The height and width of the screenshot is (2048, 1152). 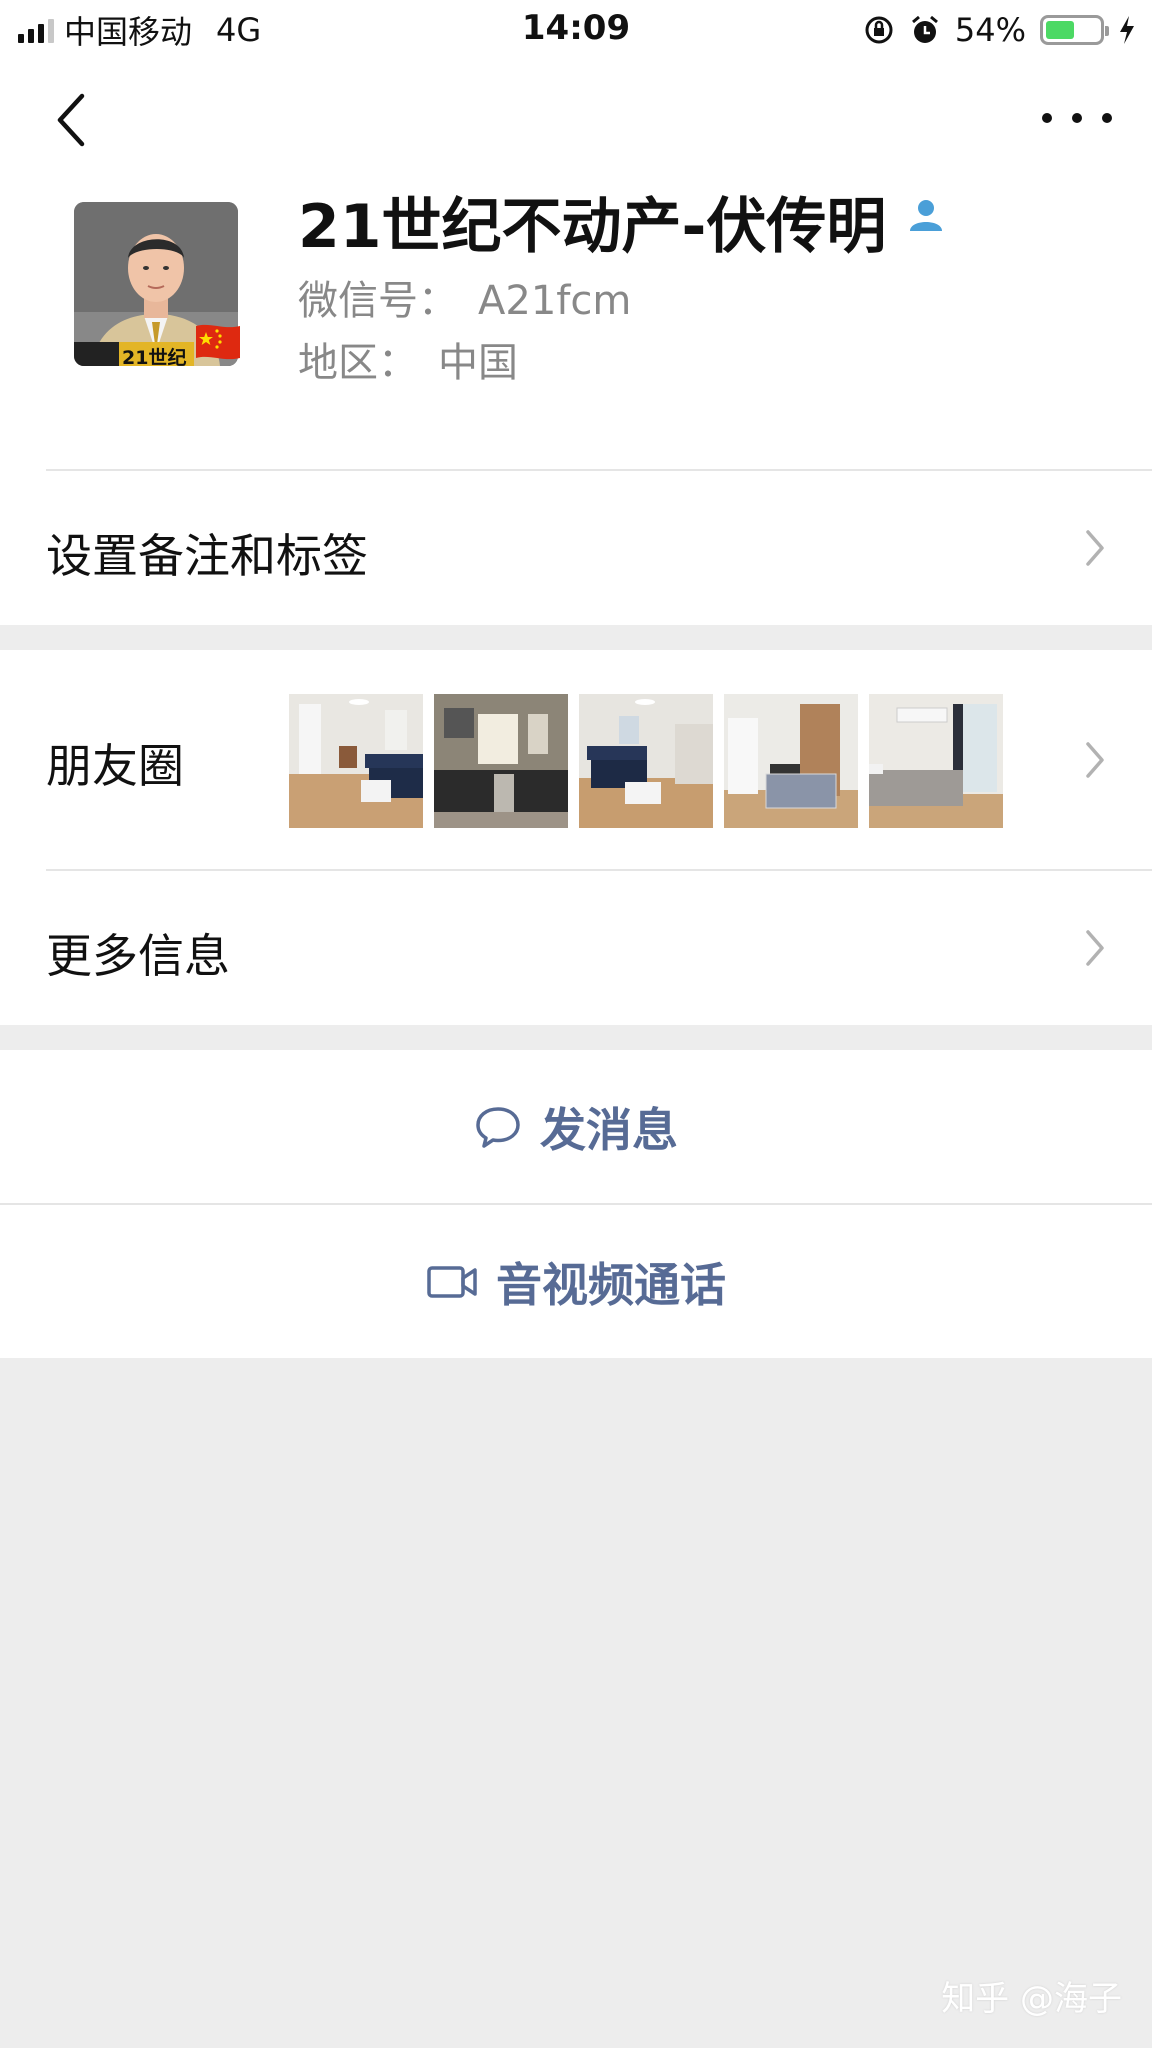 I want to click on back-button, so click(x=74, y=120).